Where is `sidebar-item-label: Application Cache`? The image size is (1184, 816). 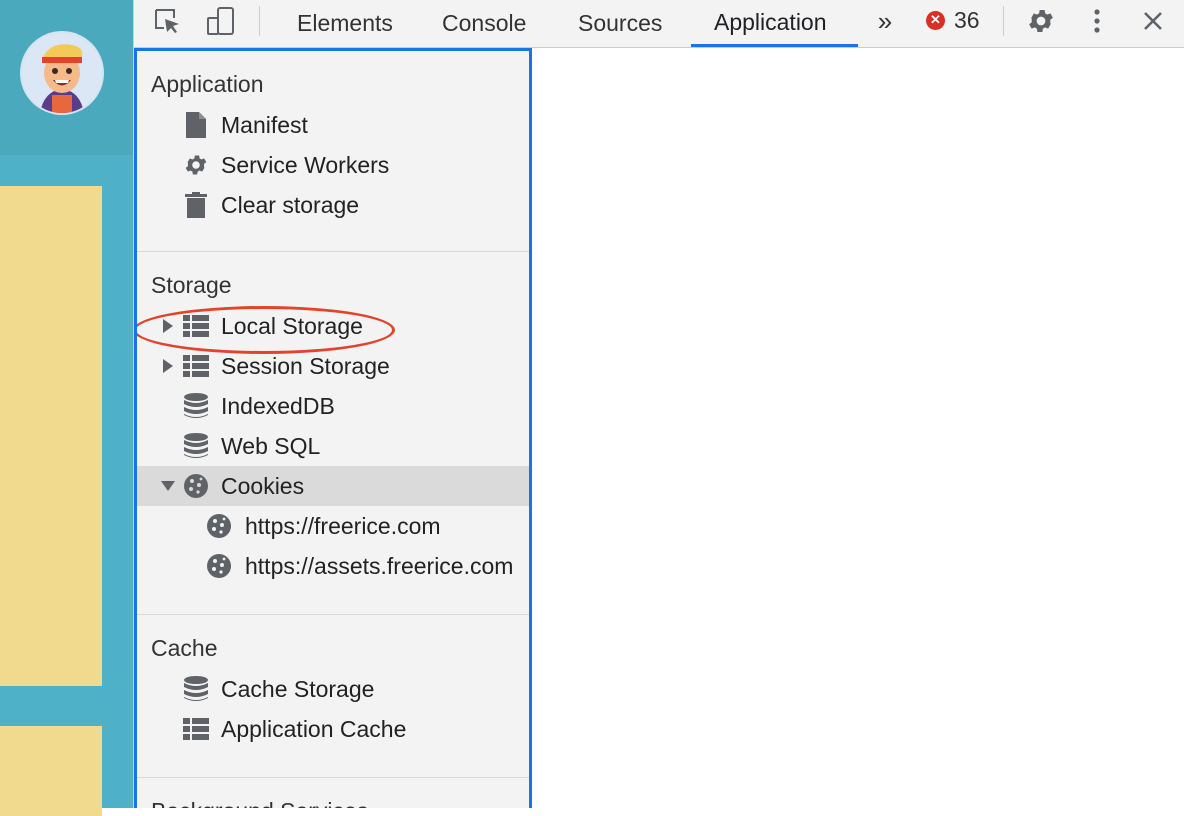 sidebar-item-label: Application Cache is located at coordinates (314, 728).